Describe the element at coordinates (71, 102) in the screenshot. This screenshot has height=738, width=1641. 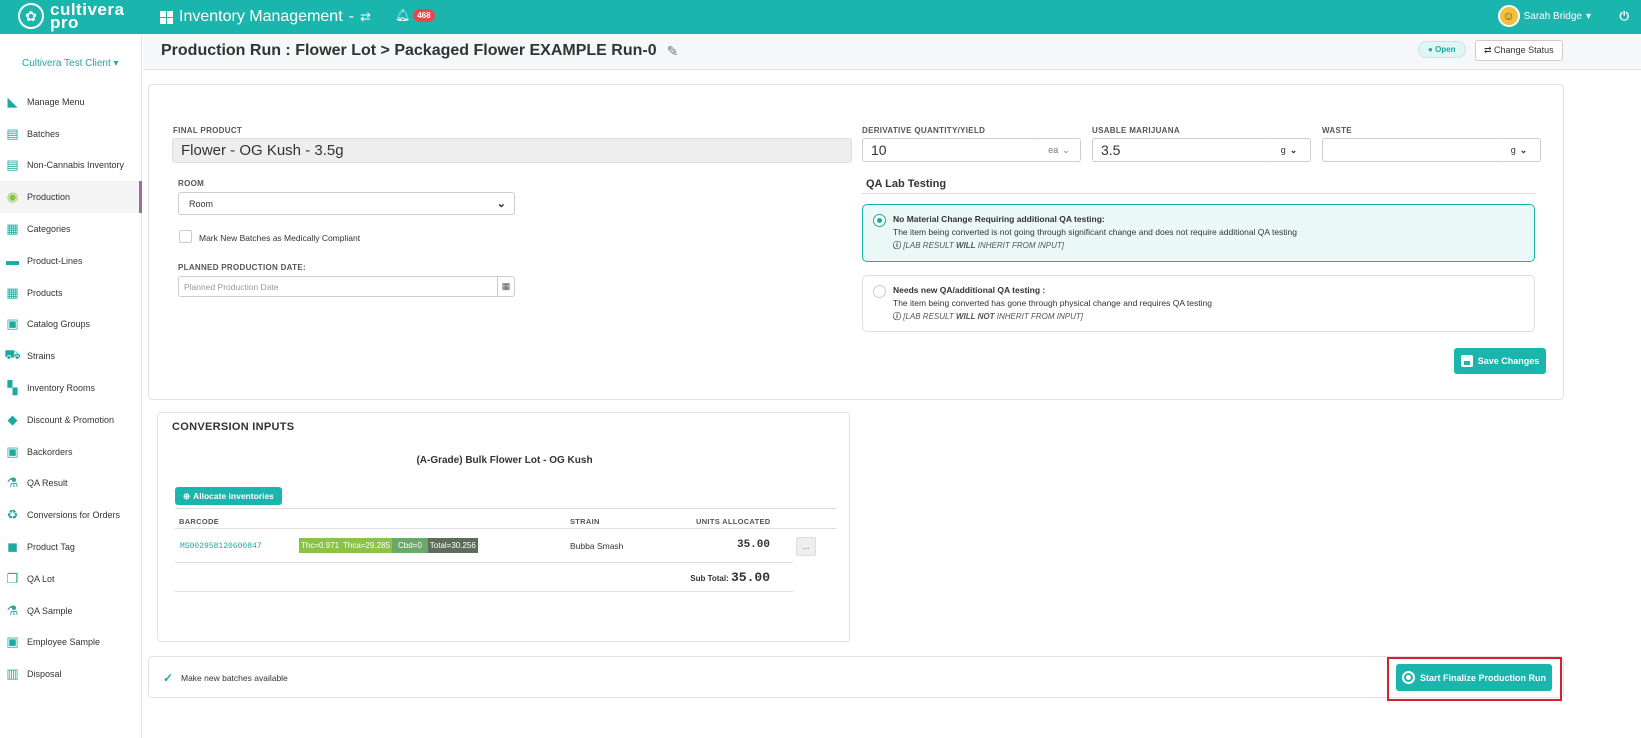
I see `sidebar-item-manage-menu: ◣ Manage Menu` at that location.